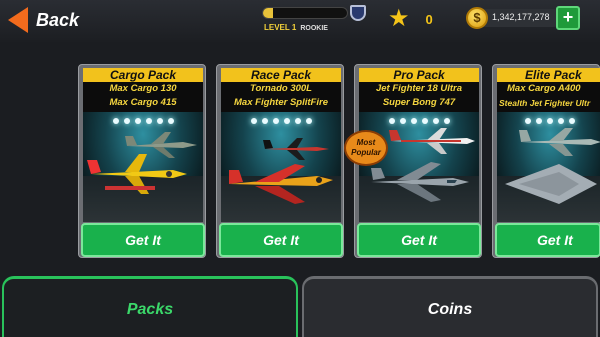 Image resolution: width=600 pixels, height=337 pixels. What do you see at coordinates (358, 13) in the screenshot?
I see `rank-badge-icon` at bounding box center [358, 13].